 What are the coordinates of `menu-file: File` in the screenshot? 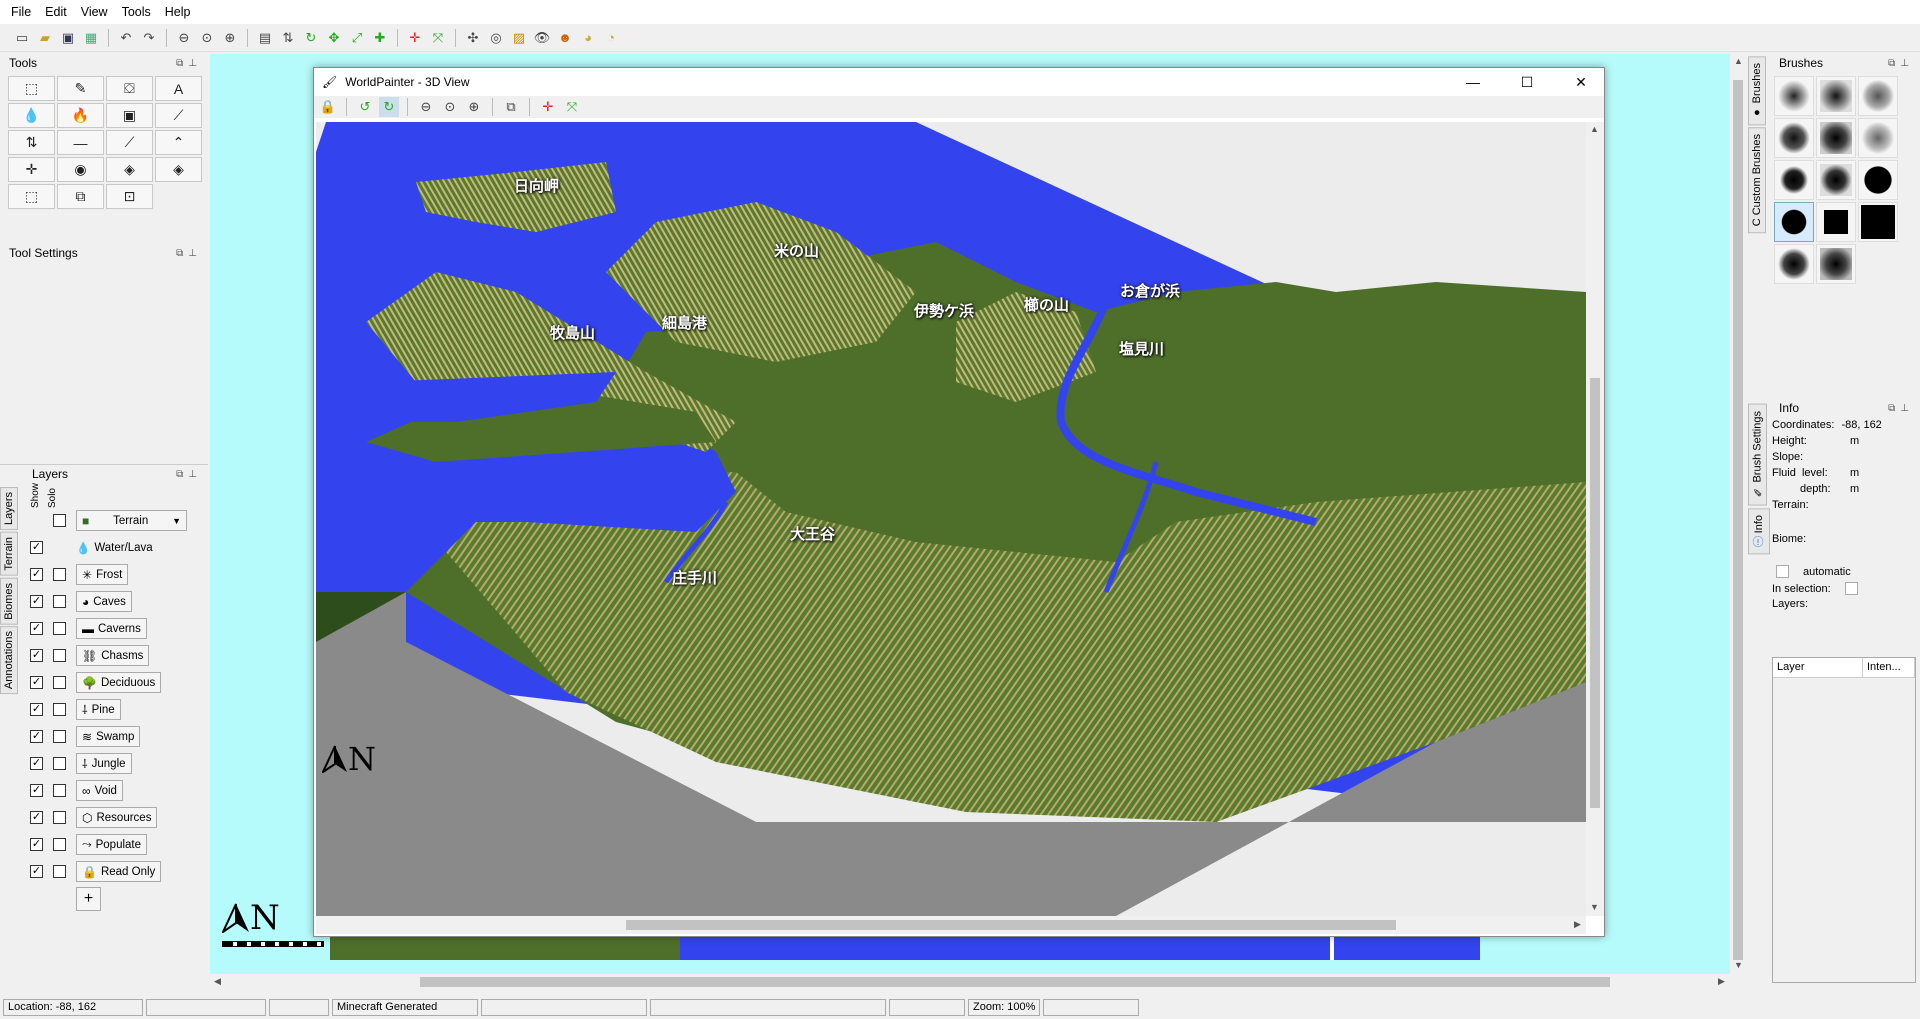 It's located at (21, 12).